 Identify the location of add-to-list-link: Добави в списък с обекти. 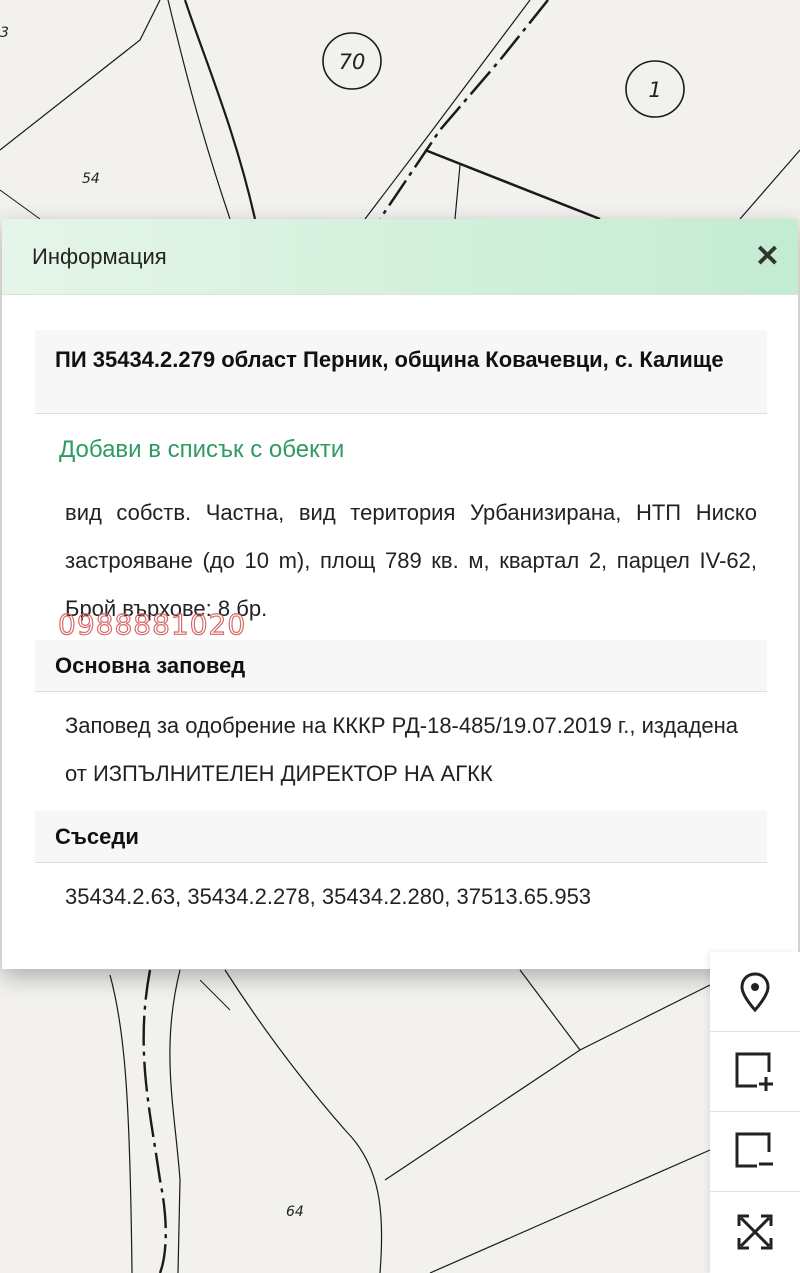
(201, 450).